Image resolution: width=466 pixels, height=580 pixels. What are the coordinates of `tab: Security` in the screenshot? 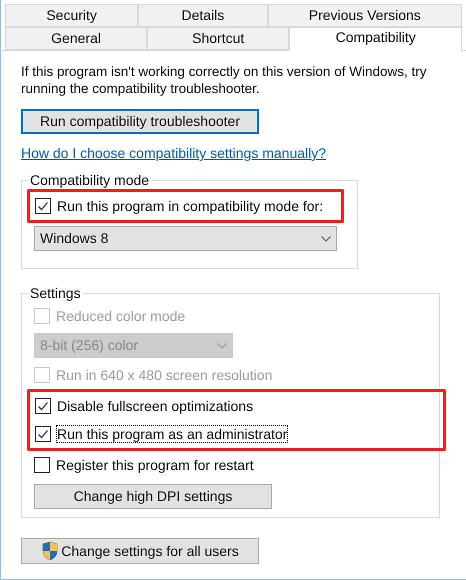 It's located at (71, 15).